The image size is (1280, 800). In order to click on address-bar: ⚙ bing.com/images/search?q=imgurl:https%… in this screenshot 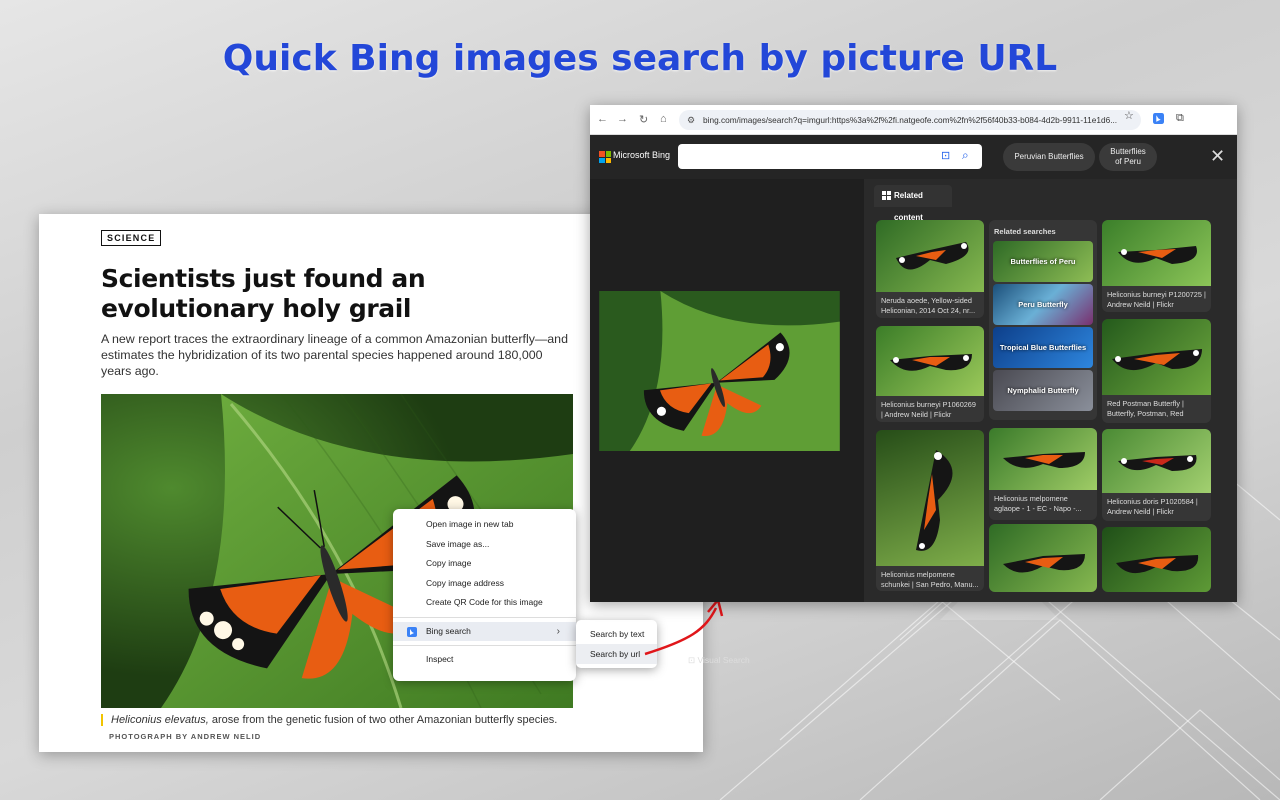, I will do `click(910, 120)`.